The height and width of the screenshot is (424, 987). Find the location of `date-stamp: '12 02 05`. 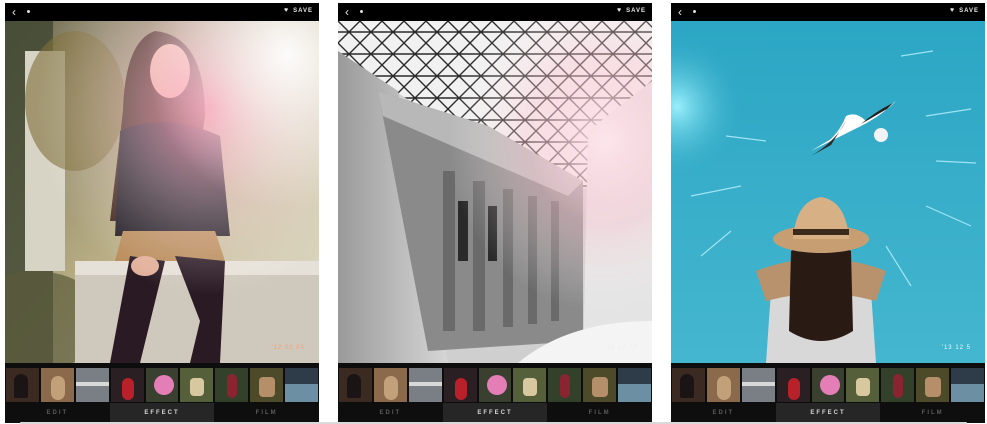

date-stamp: '12 02 05 is located at coordinates (288, 348).